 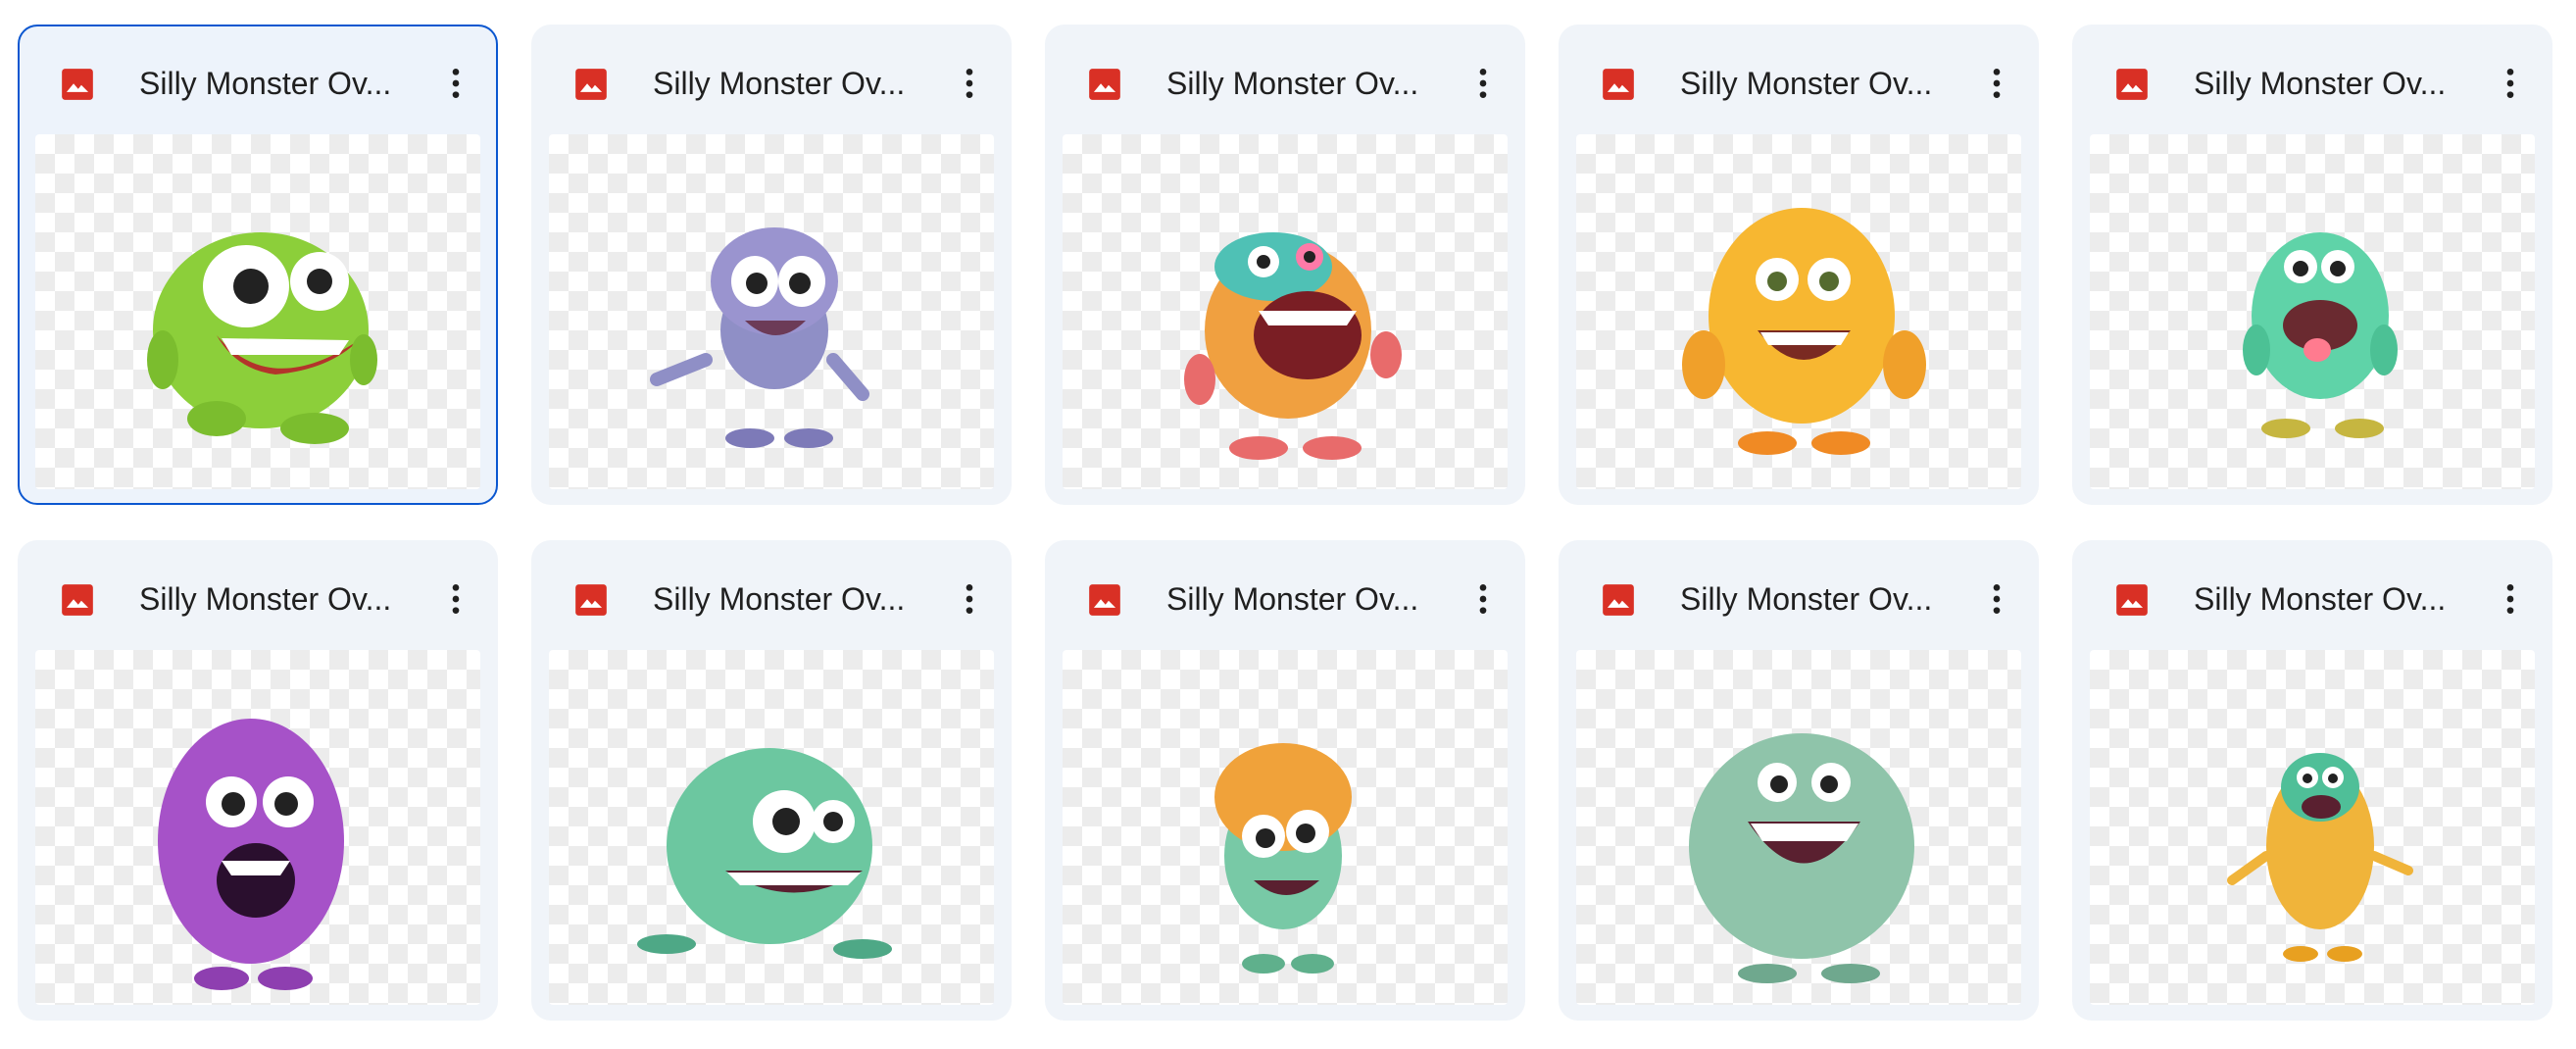 I want to click on orange-haired-monster-image, so click(x=1283, y=858).